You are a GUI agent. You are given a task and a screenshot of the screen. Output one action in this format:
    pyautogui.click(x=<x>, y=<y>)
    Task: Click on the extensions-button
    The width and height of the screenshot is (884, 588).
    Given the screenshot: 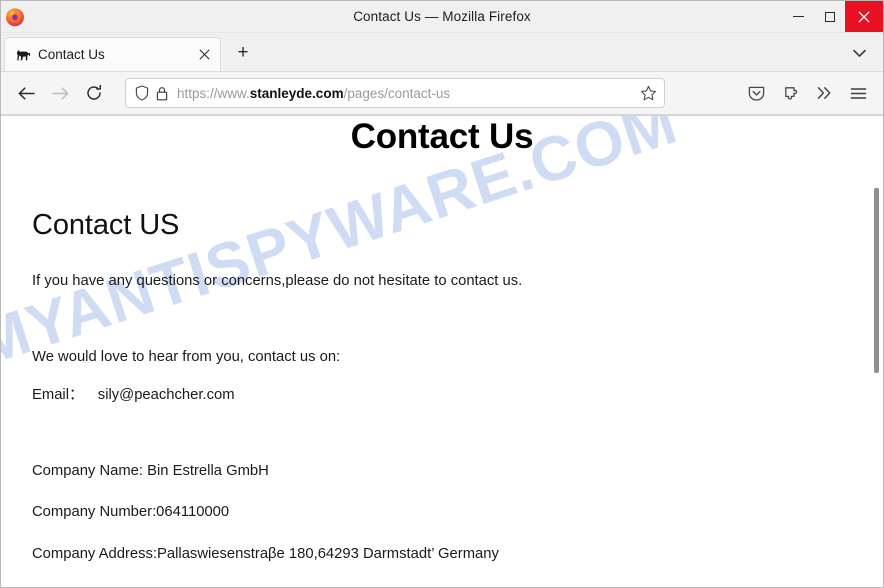 What is the action you would take?
    pyautogui.click(x=790, y=93)
    